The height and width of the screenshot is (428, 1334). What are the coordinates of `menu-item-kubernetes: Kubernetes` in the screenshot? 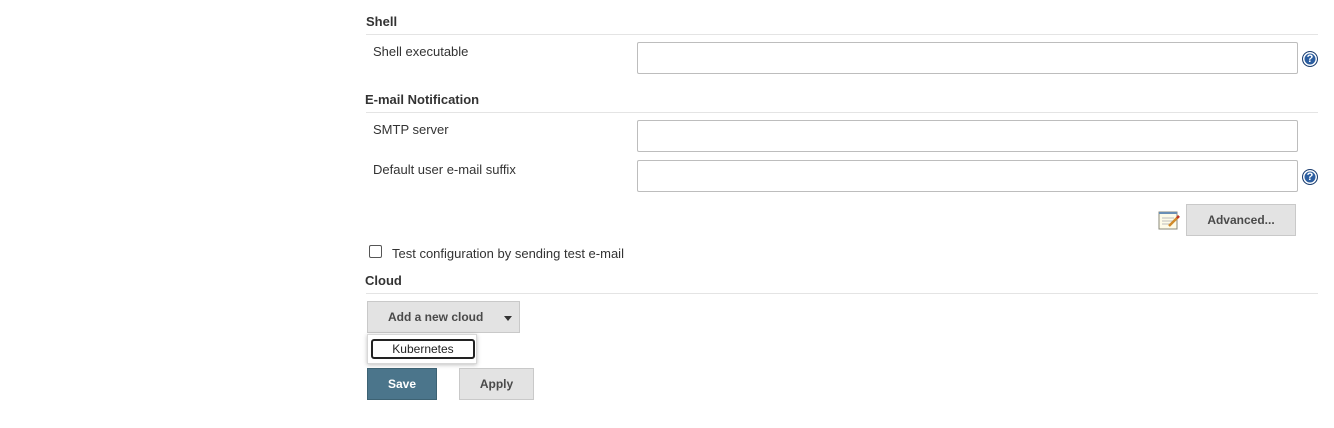 It's located at (423, 349).